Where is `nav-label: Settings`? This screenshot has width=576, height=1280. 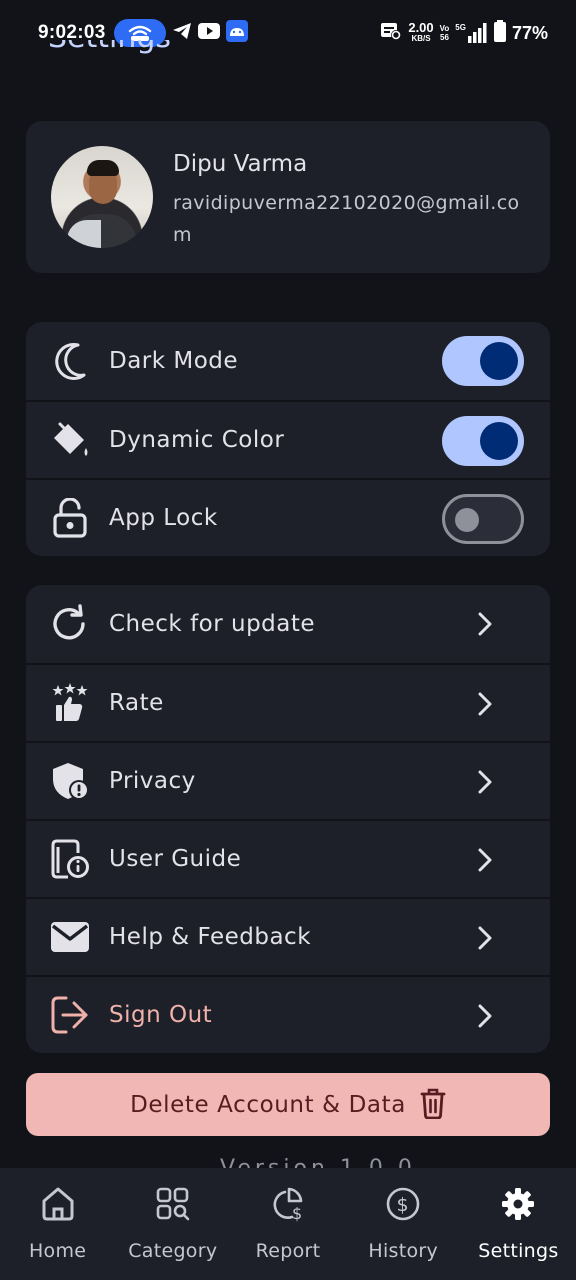
nav-label: Settings is located at coordinates (518, 1251).